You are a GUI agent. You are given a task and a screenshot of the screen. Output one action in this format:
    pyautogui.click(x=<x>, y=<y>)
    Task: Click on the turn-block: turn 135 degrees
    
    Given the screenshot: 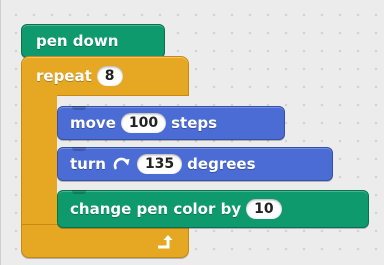 What is the action you would take?
    pyautogui.click(x=195, y=164)
    